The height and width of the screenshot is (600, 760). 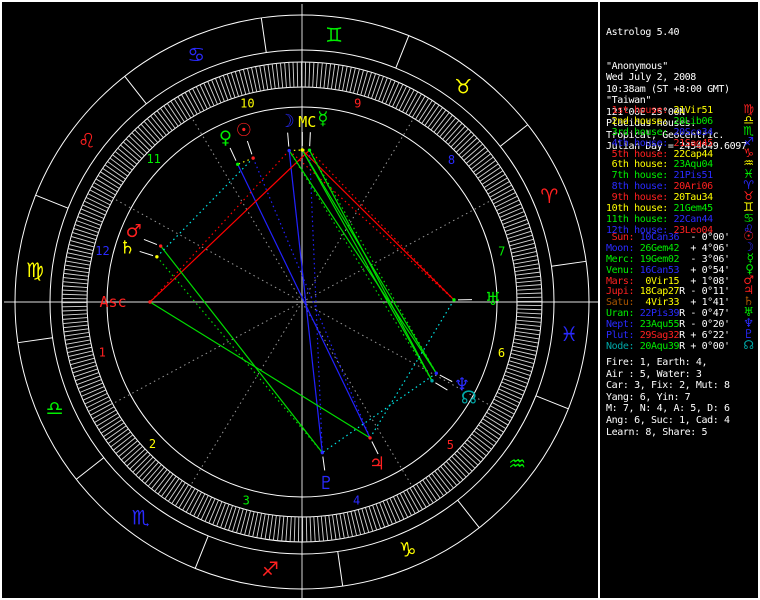 What do you see at coordinates (296, 150) in the screenshot?
I see `aspect-line-moon-mc` at bounding box center [296, 150].